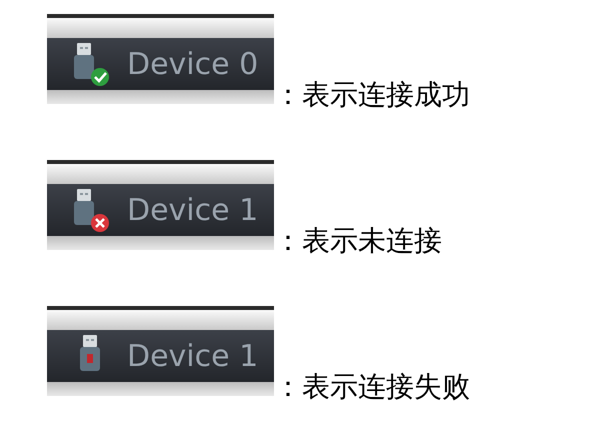 This screenshot has width=600, height=439. Describe the element at coordinates (372, 95) in the screenshot. I see `legend-caption: ：表示连接成功` at that location.